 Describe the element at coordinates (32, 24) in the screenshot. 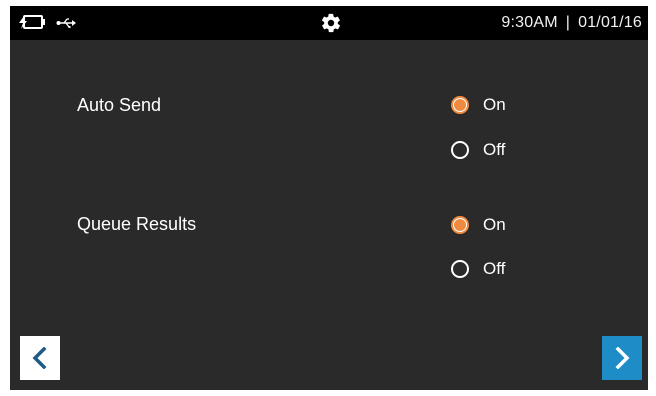

I see `battery-charging-icon` at that location.